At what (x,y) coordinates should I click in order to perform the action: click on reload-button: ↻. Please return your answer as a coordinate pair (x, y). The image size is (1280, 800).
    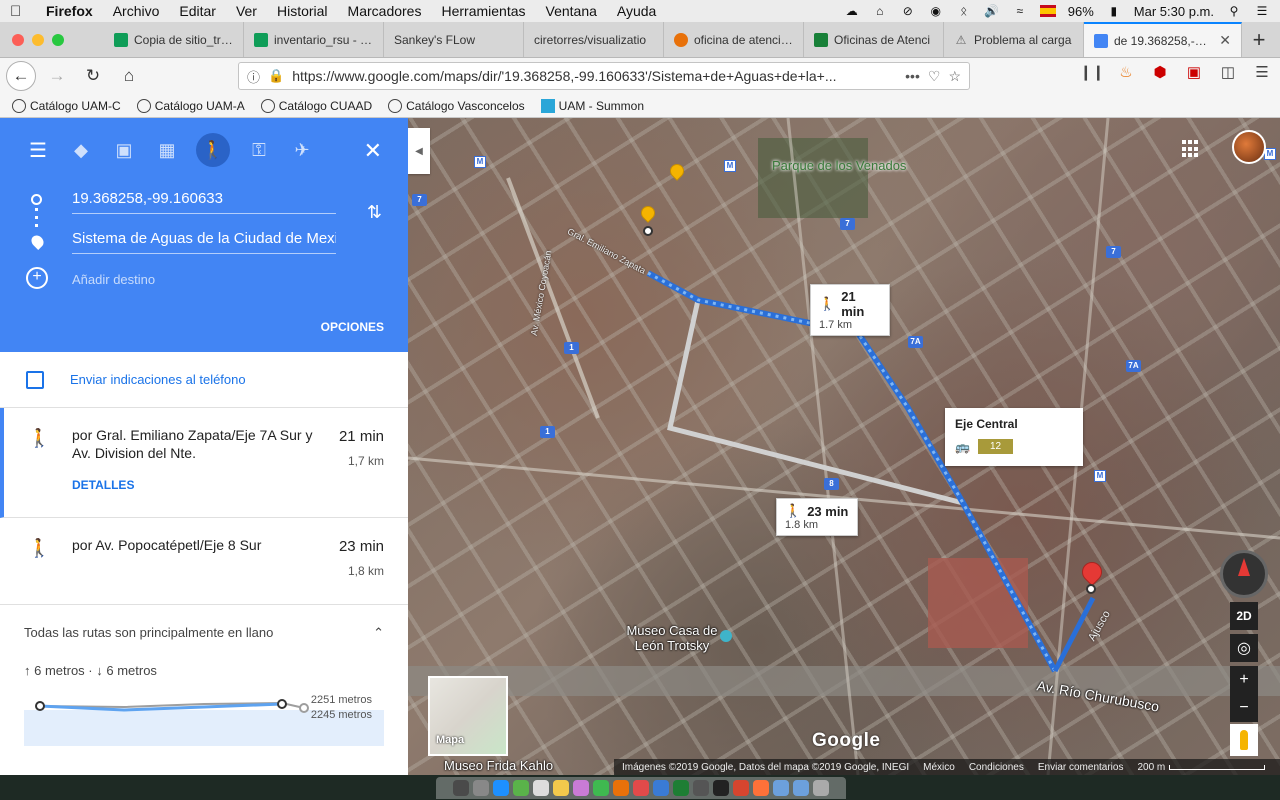
    Looking at the image, I should click on (93, 76).